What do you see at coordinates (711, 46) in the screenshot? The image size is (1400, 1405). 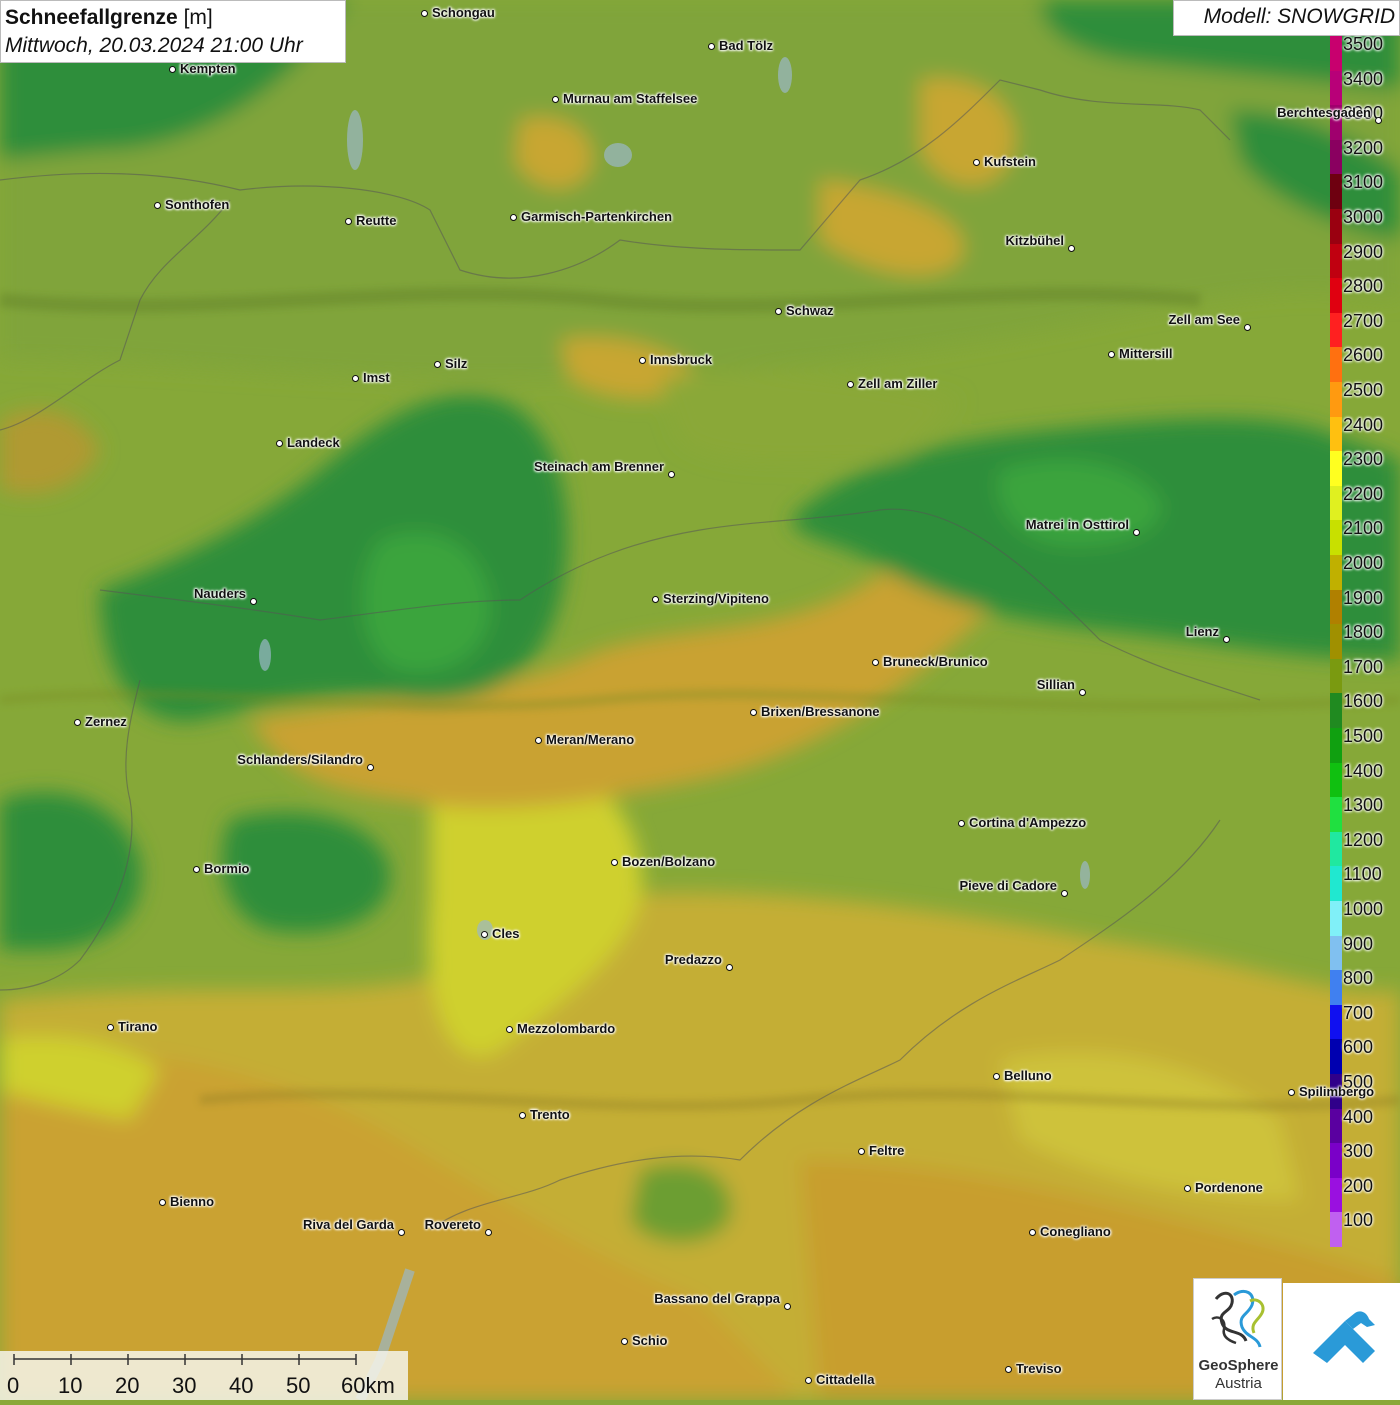 I see `city-marker-bad-t-lz` at bounding box center [711, 46].